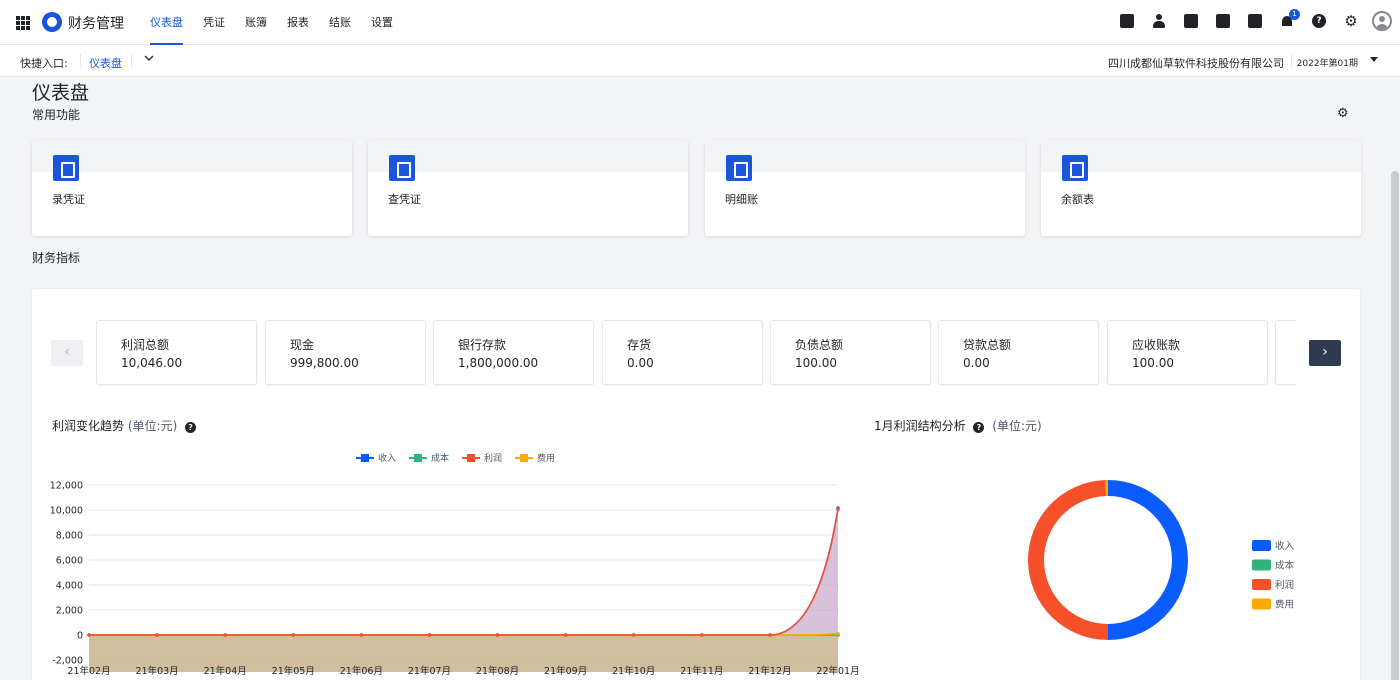  I want to click on carousel-prev-button: ‹, so click(67, 353).